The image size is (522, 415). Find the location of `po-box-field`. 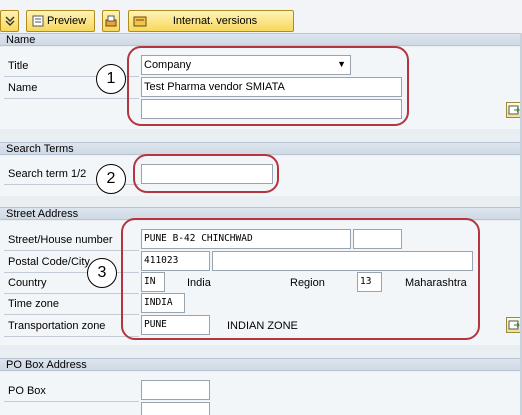

po-box-field is located at coordinates (175, 390).